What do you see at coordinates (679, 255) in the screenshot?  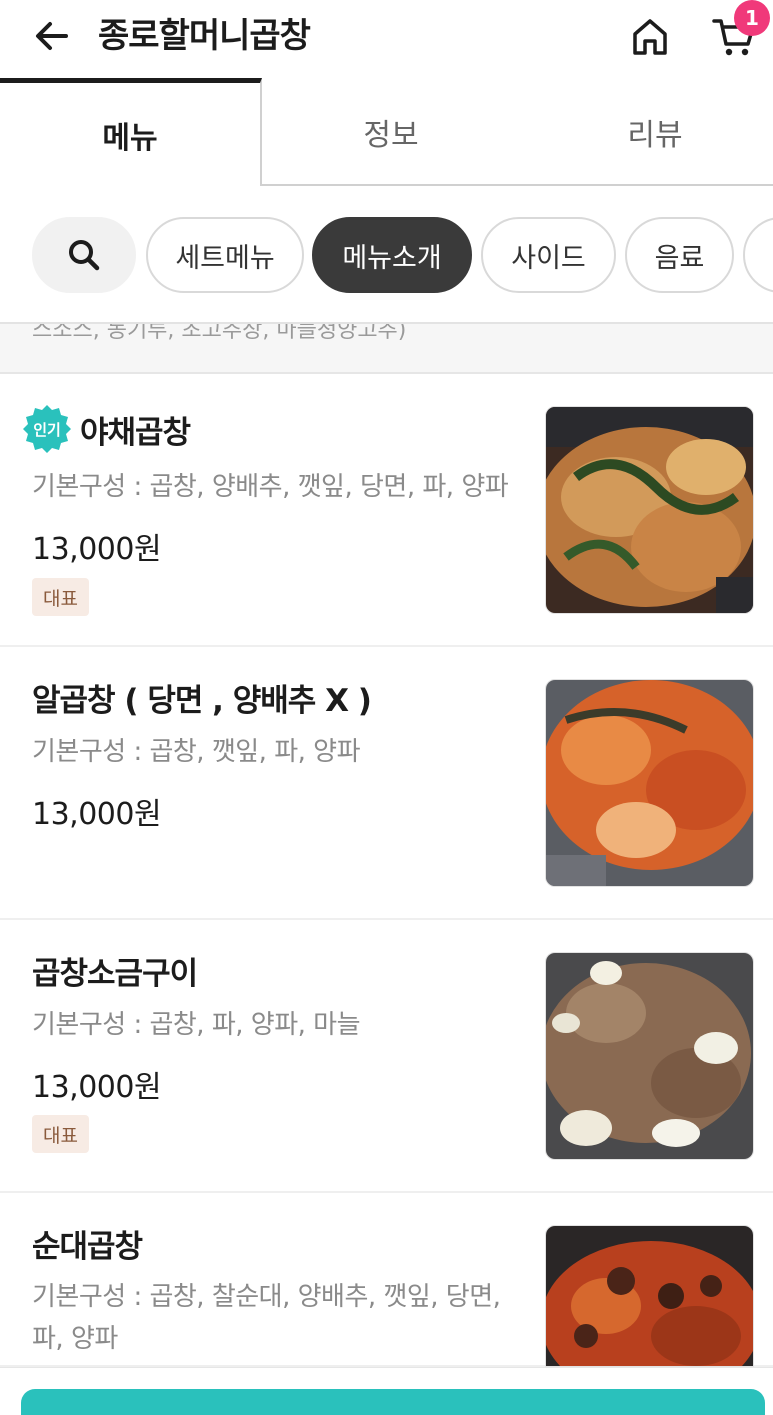 I see `category-chip-drink: 음료` at bounding box center [679, 255].